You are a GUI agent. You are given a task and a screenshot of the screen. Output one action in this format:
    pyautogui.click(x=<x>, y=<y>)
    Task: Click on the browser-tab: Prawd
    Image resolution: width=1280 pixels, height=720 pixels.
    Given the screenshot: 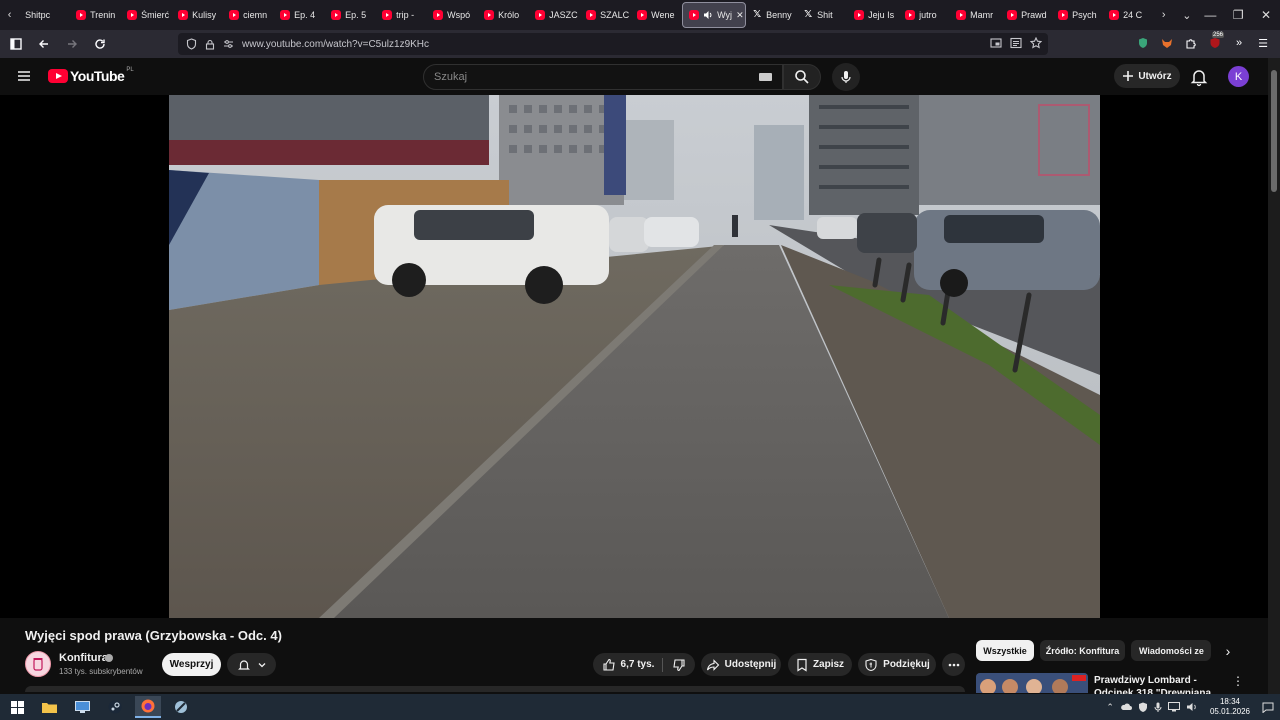 What is the action you would take?
    pyautogui.click(x=1026, y=15)
    